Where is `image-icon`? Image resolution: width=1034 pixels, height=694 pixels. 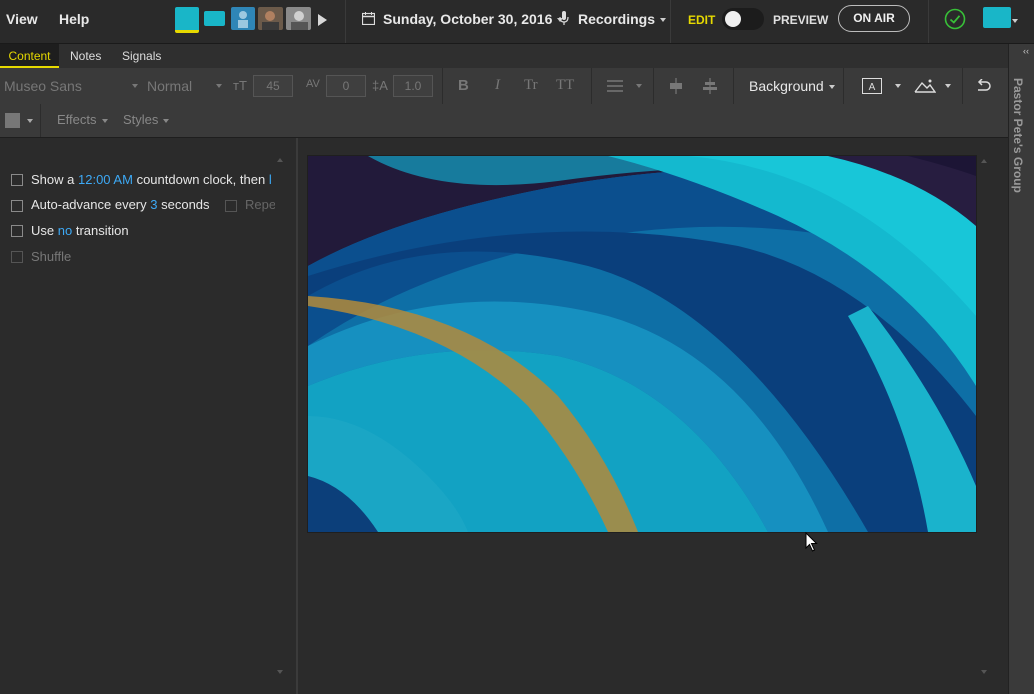
image-icon is located at coordinates (925, 86).